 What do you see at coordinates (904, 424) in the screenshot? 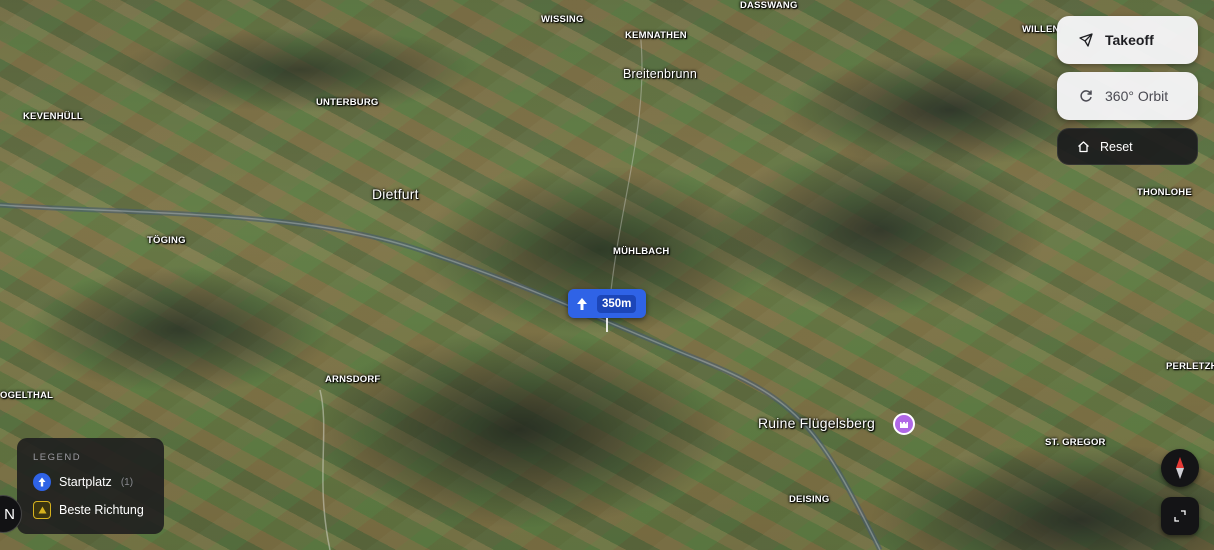
I see `castle-icon` at bounding box center [904, 424].